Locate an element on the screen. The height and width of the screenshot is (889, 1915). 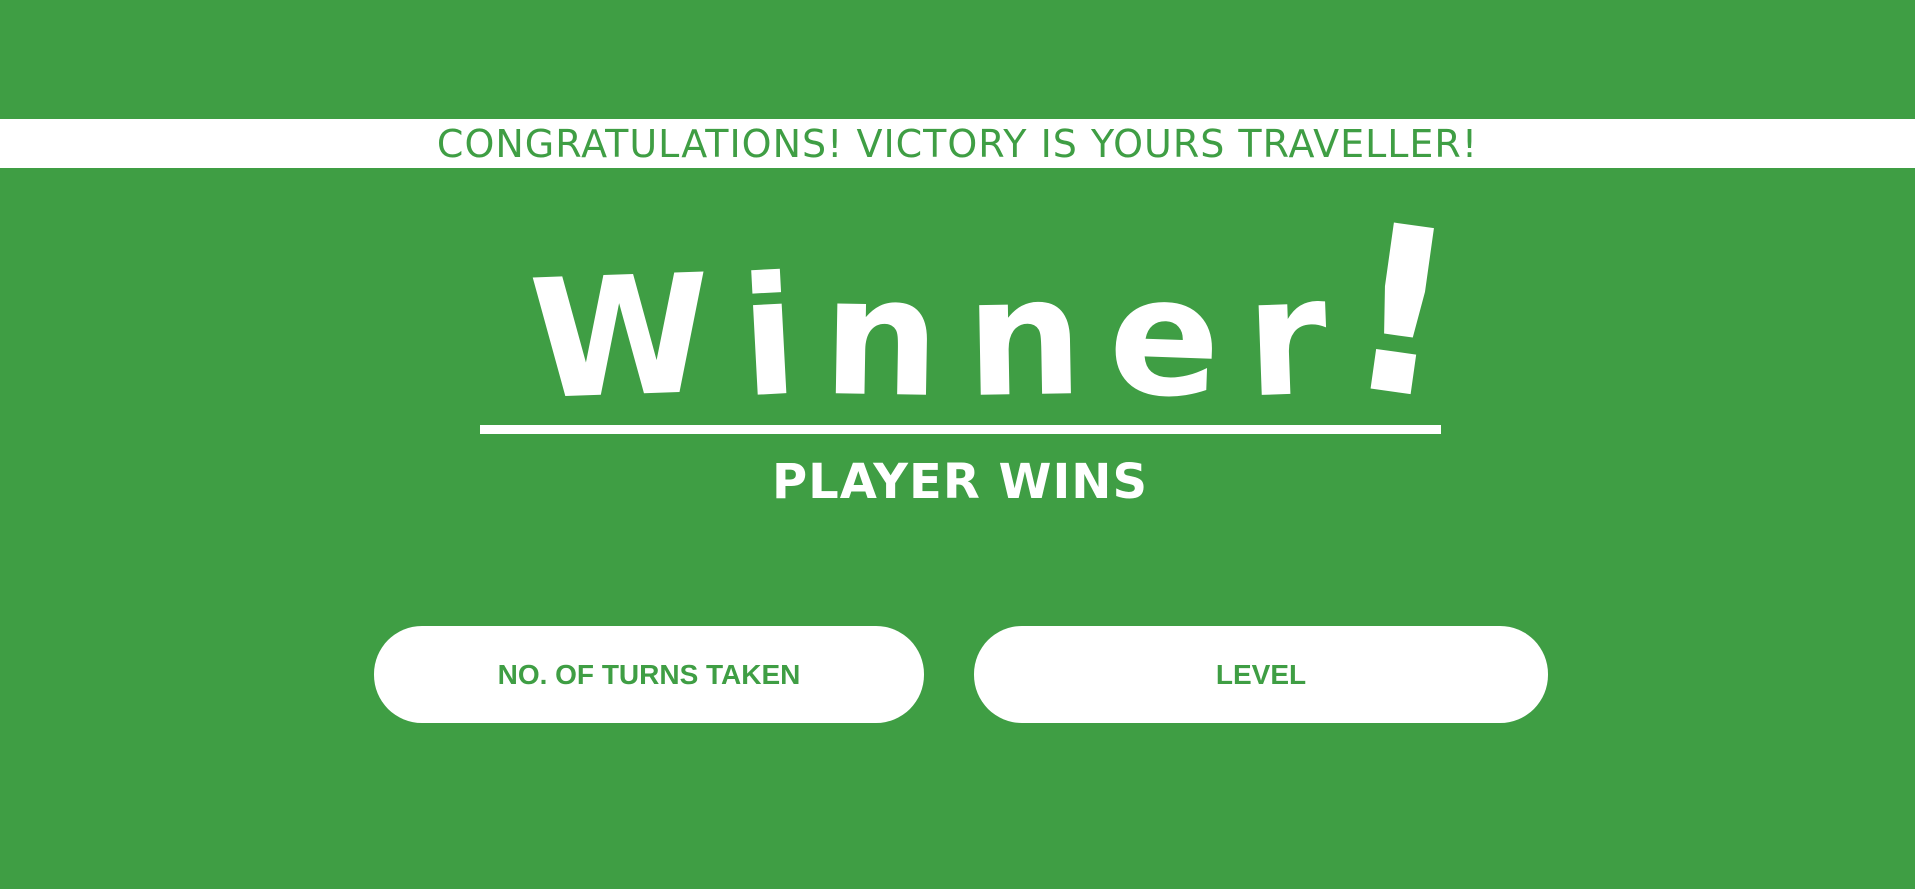
turns-taken-label: NO. OF TURNS TAKEN is located at coordinates (649, 674).